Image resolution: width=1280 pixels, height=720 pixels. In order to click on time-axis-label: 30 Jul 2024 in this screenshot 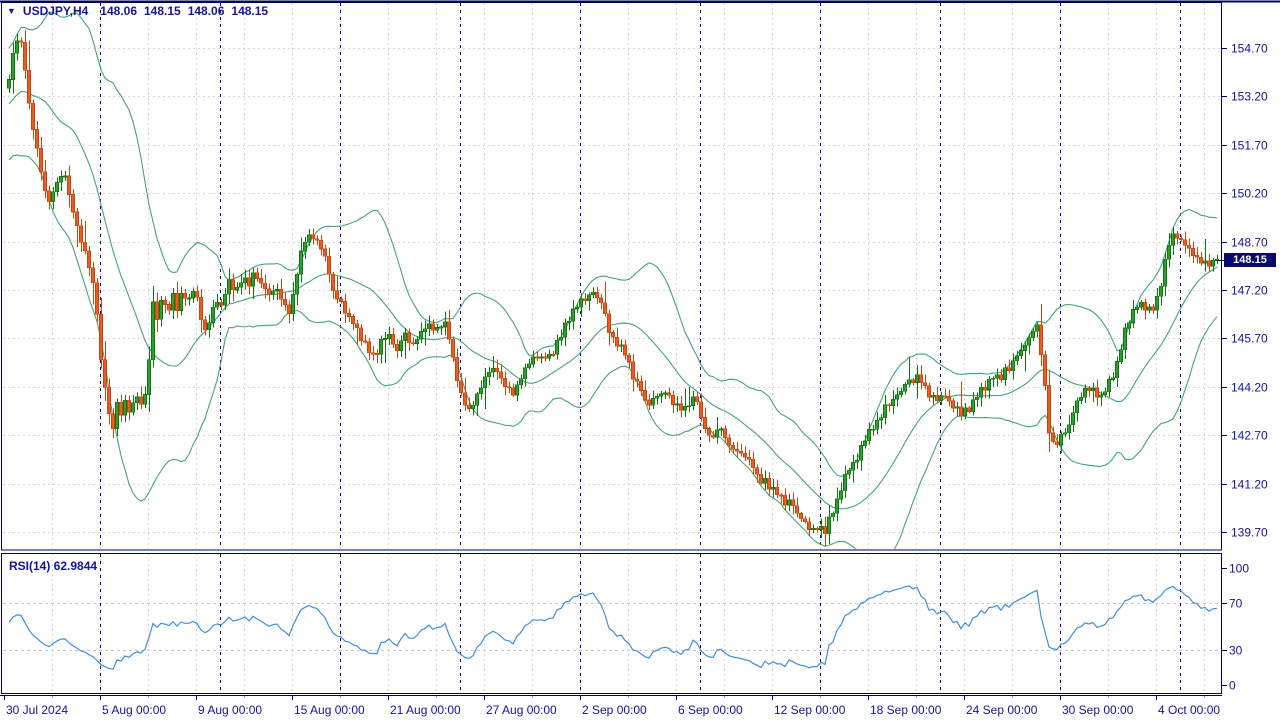, I will do `click(37, 710)`.